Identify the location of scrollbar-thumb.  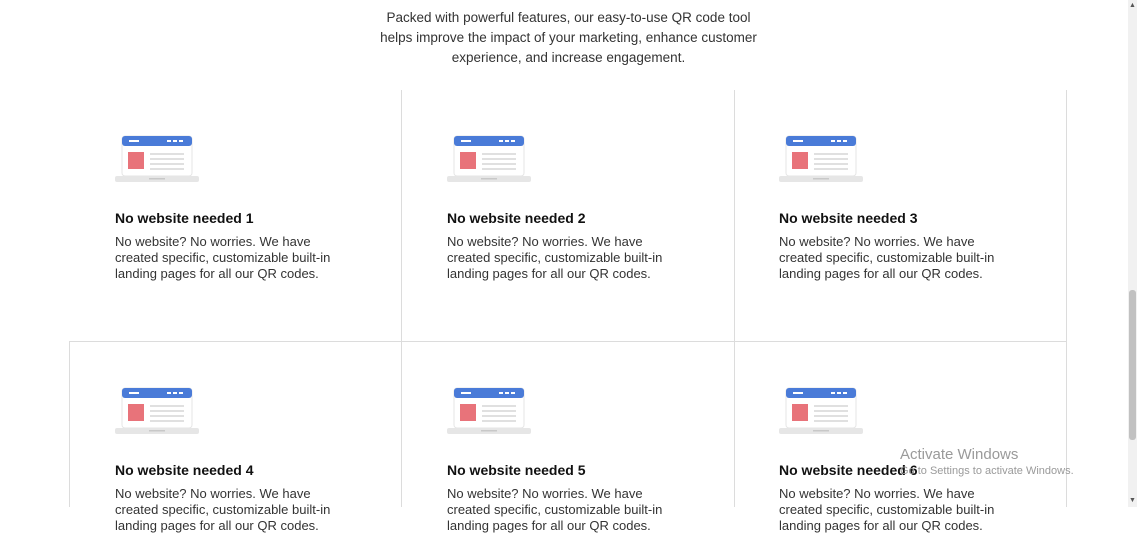
(1132, 365).